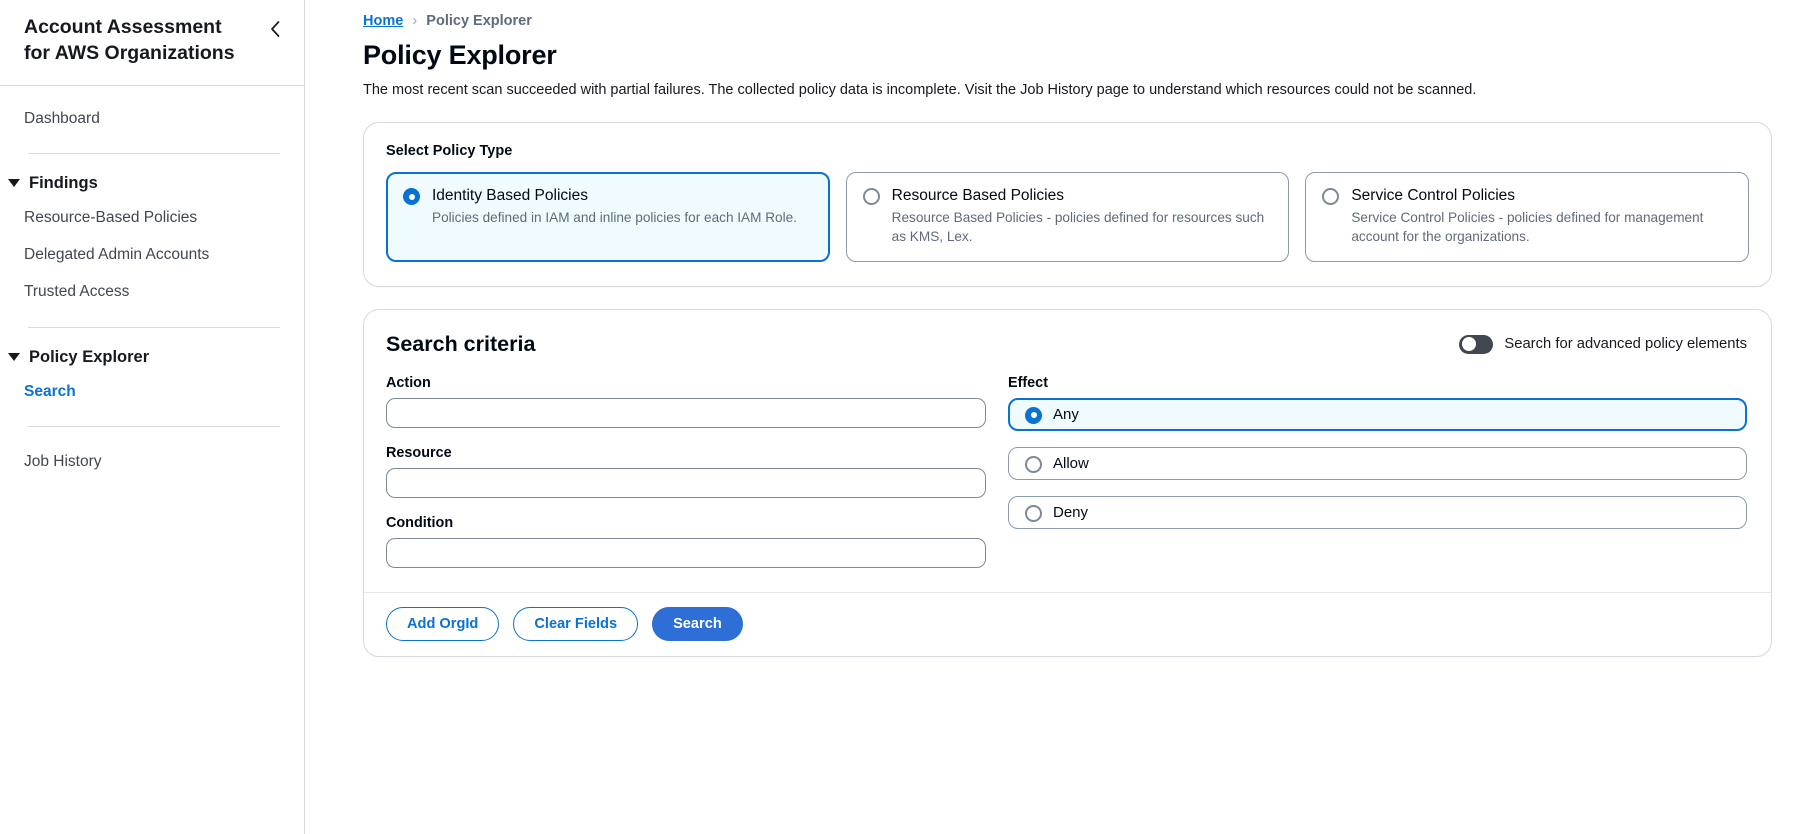 This screenshot has height=834, width=1802. I want to click on advanced-policy-elements-toggle: Search for advanced policy elements, so click(1603, 344).